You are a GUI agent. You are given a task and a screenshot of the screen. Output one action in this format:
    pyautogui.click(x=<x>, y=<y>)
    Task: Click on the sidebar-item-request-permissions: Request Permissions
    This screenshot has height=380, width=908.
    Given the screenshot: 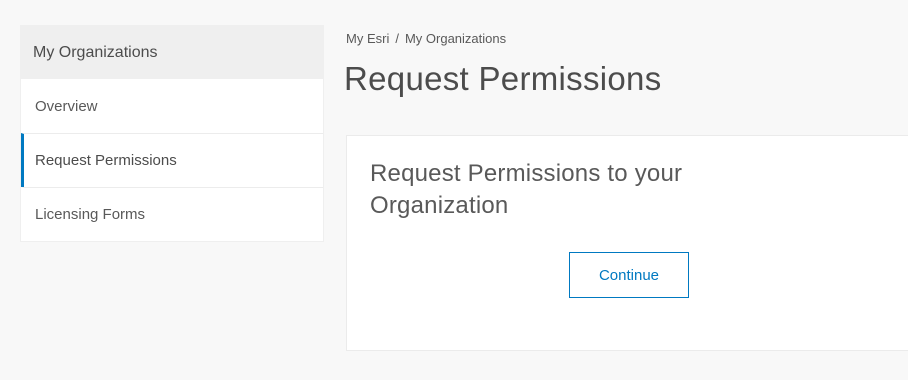 What is the action you would take?
    pyautogui.click(x=172, y=160)
    